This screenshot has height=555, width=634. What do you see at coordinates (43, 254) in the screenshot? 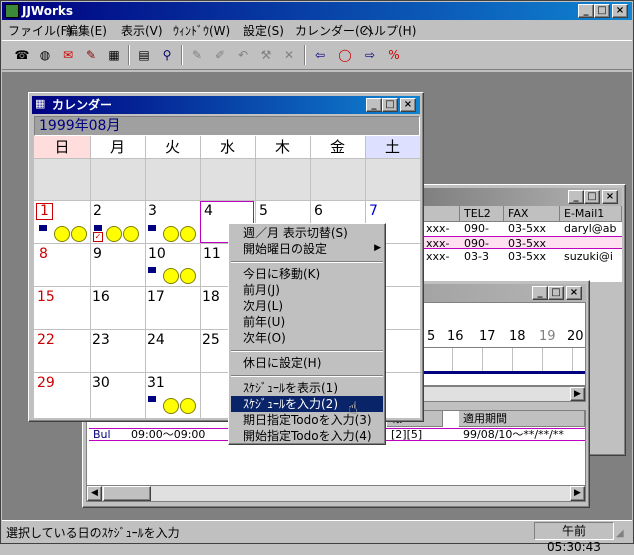
I see `day-8: 8` at bounding box center [43, 254].